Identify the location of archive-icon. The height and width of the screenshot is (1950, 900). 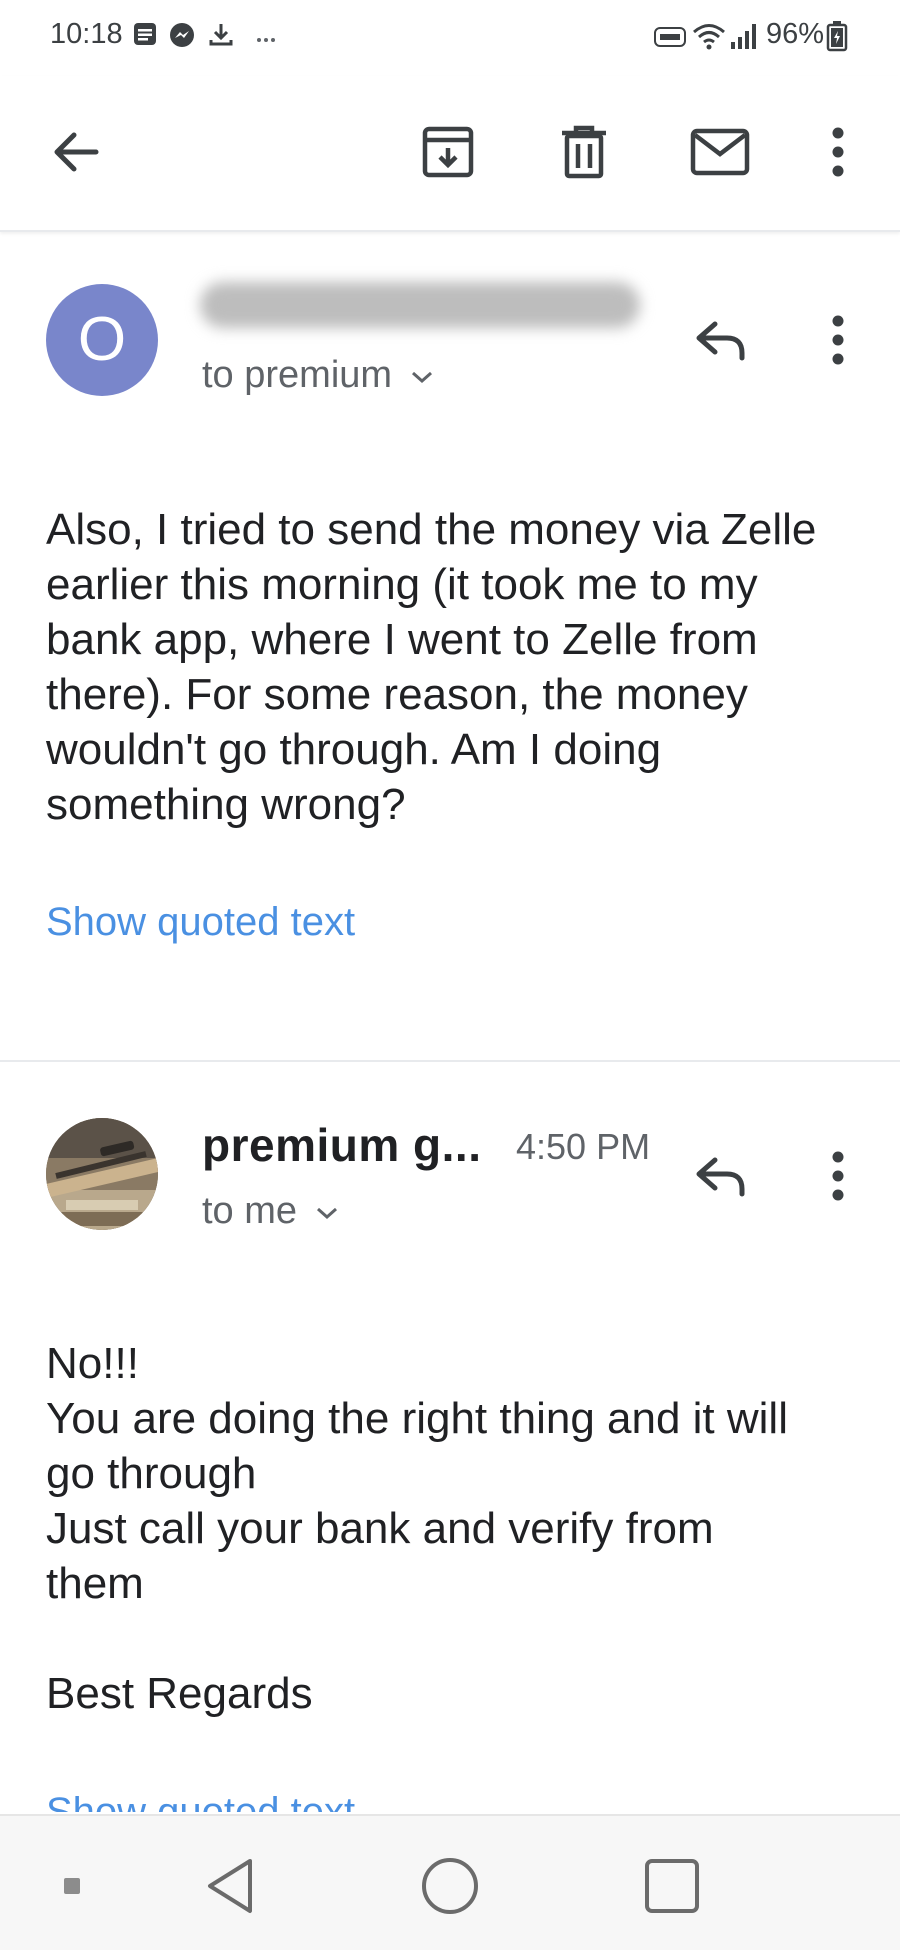
(448, 152).